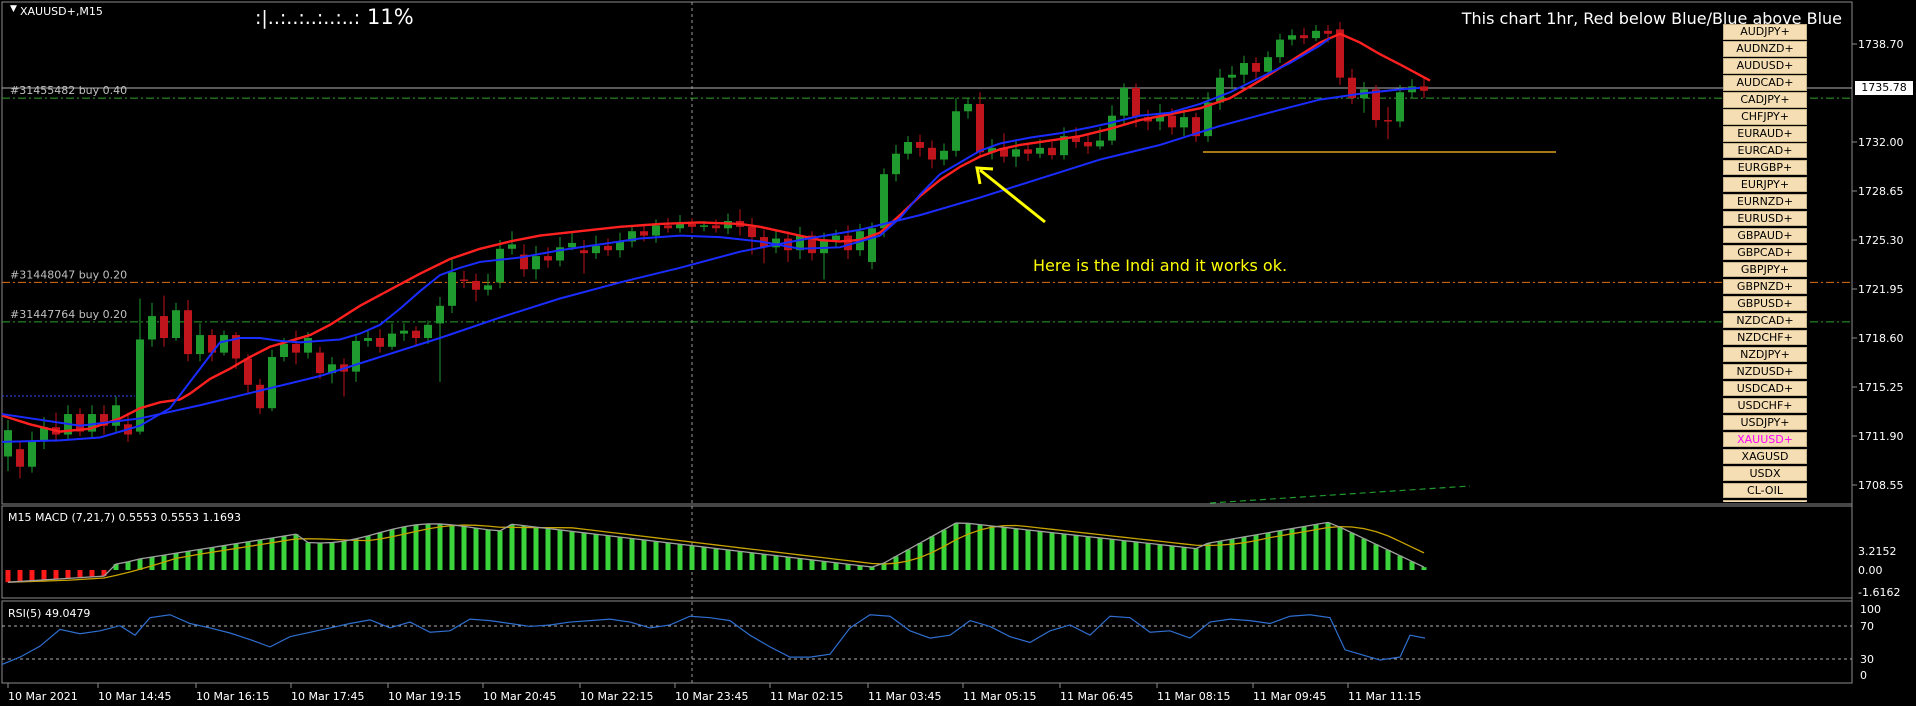 The image size is (1916, 706). What do you see at coordinates (1765, 252) in the screenshot?
I see `symbol-button: GBPCAD+` at bounding box center [1765, 252].